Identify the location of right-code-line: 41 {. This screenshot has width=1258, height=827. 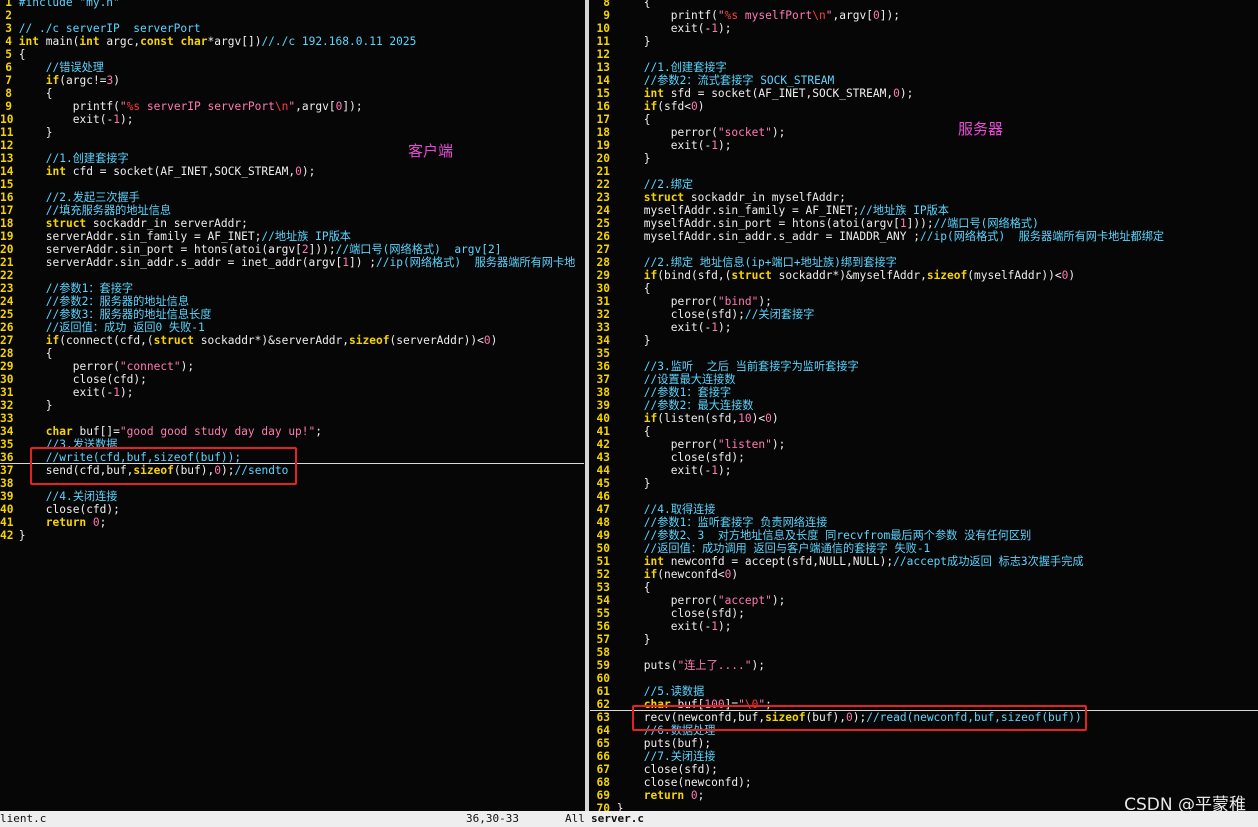
(620, 431).